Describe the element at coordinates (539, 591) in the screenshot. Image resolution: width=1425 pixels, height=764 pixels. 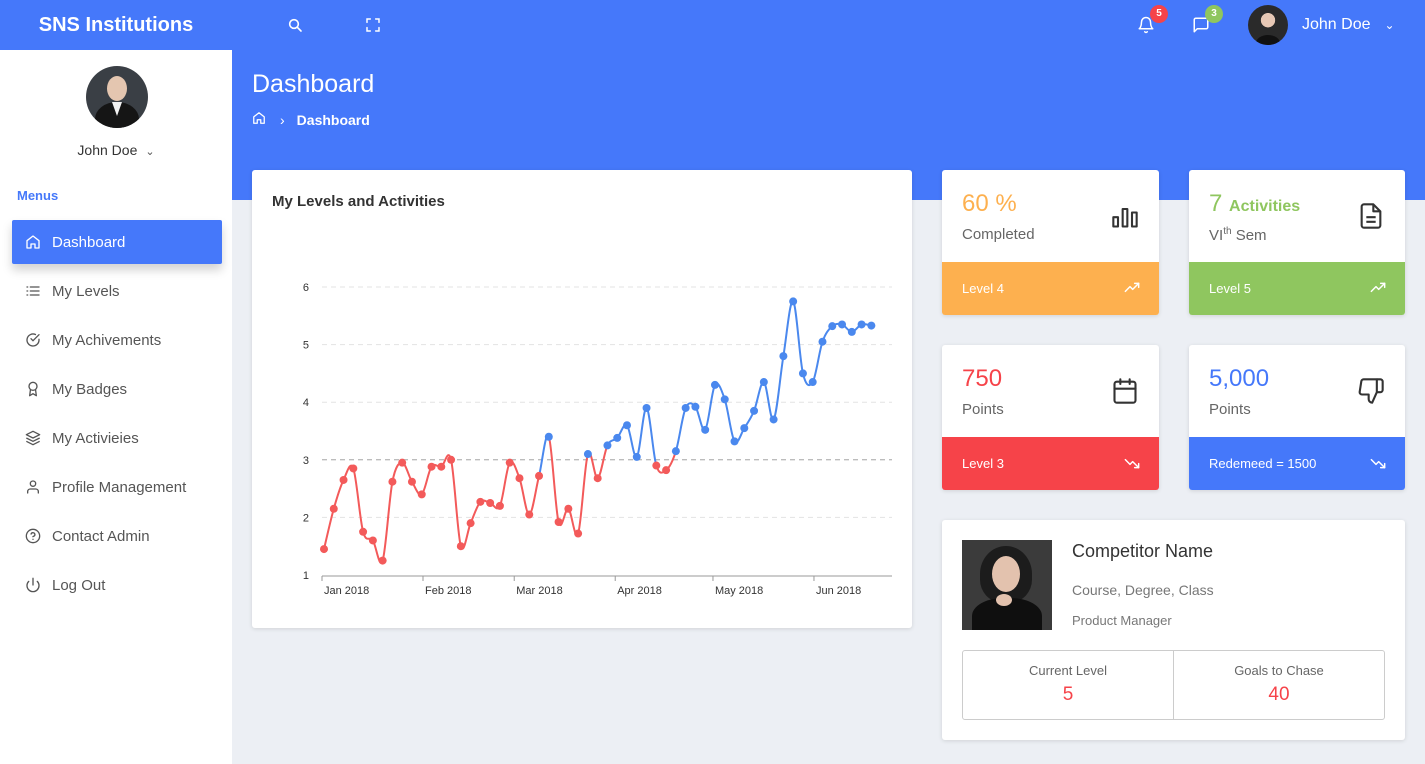
I see `x-tick-label: Mar 2018` at that location.